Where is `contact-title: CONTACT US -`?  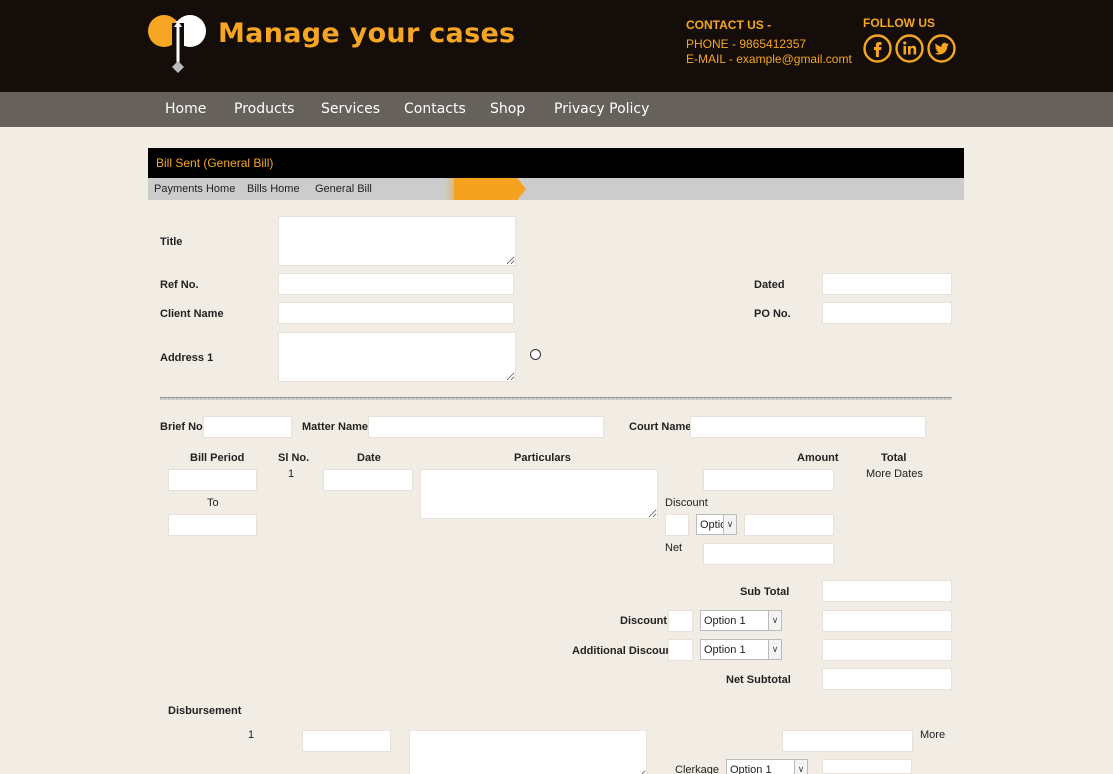
contact-title: CONTACT US - is located at coordinates (729, 25).